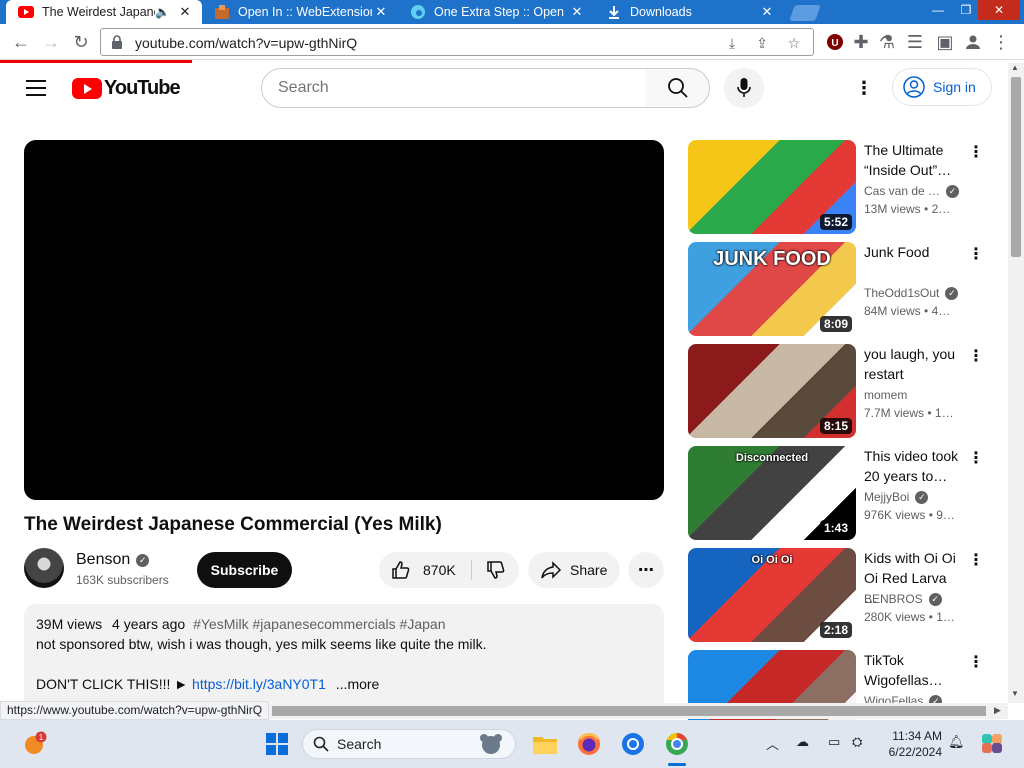 This screenshot has height=768, width=1024. I want to click on search-button, so click(678, 88).